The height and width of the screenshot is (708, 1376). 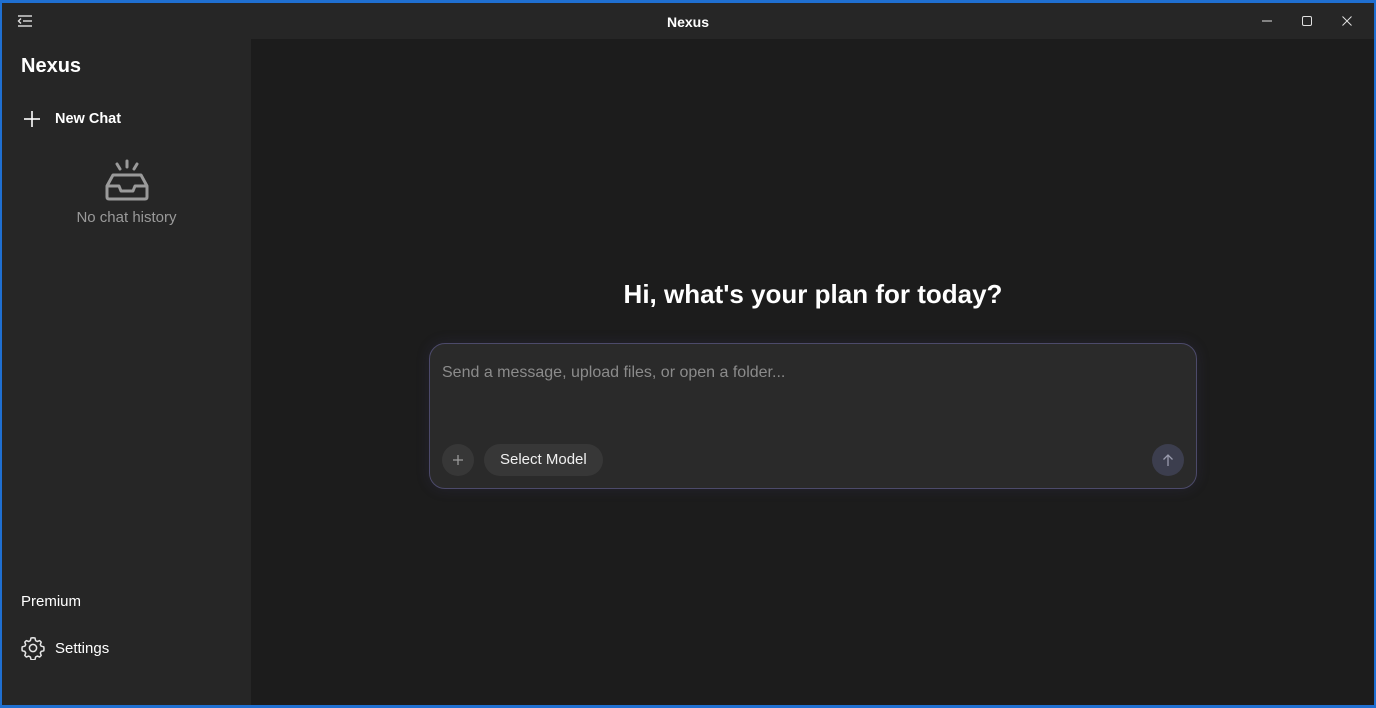 I want to click on inbox-icon, so click(x=126, y=180).